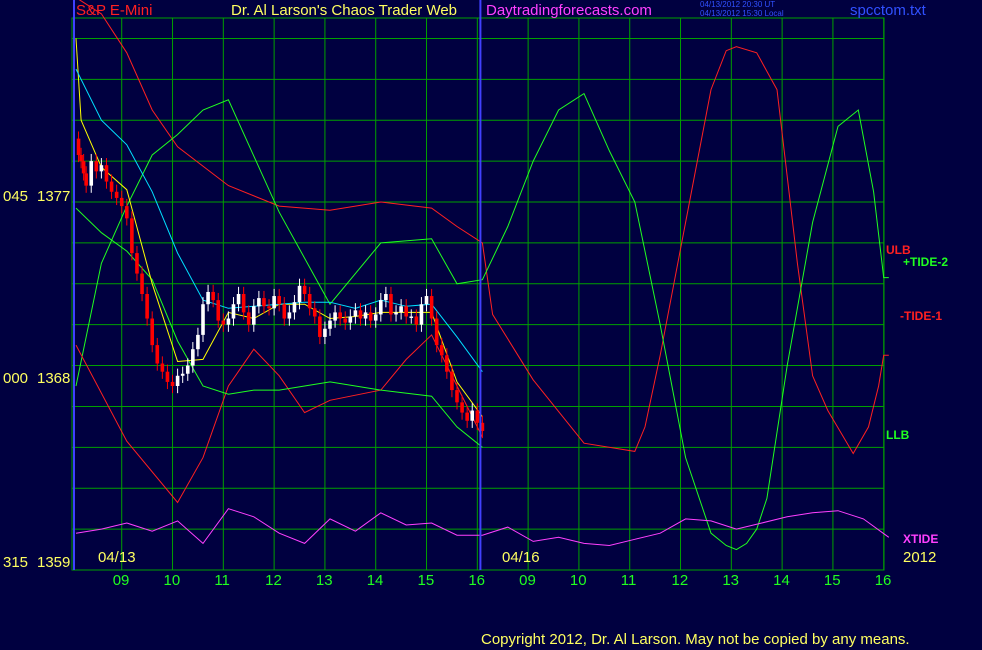  Describe the element at coordinates (883, 580) in the screenshot. I see `x-tick-hour-label: 16` at that location.